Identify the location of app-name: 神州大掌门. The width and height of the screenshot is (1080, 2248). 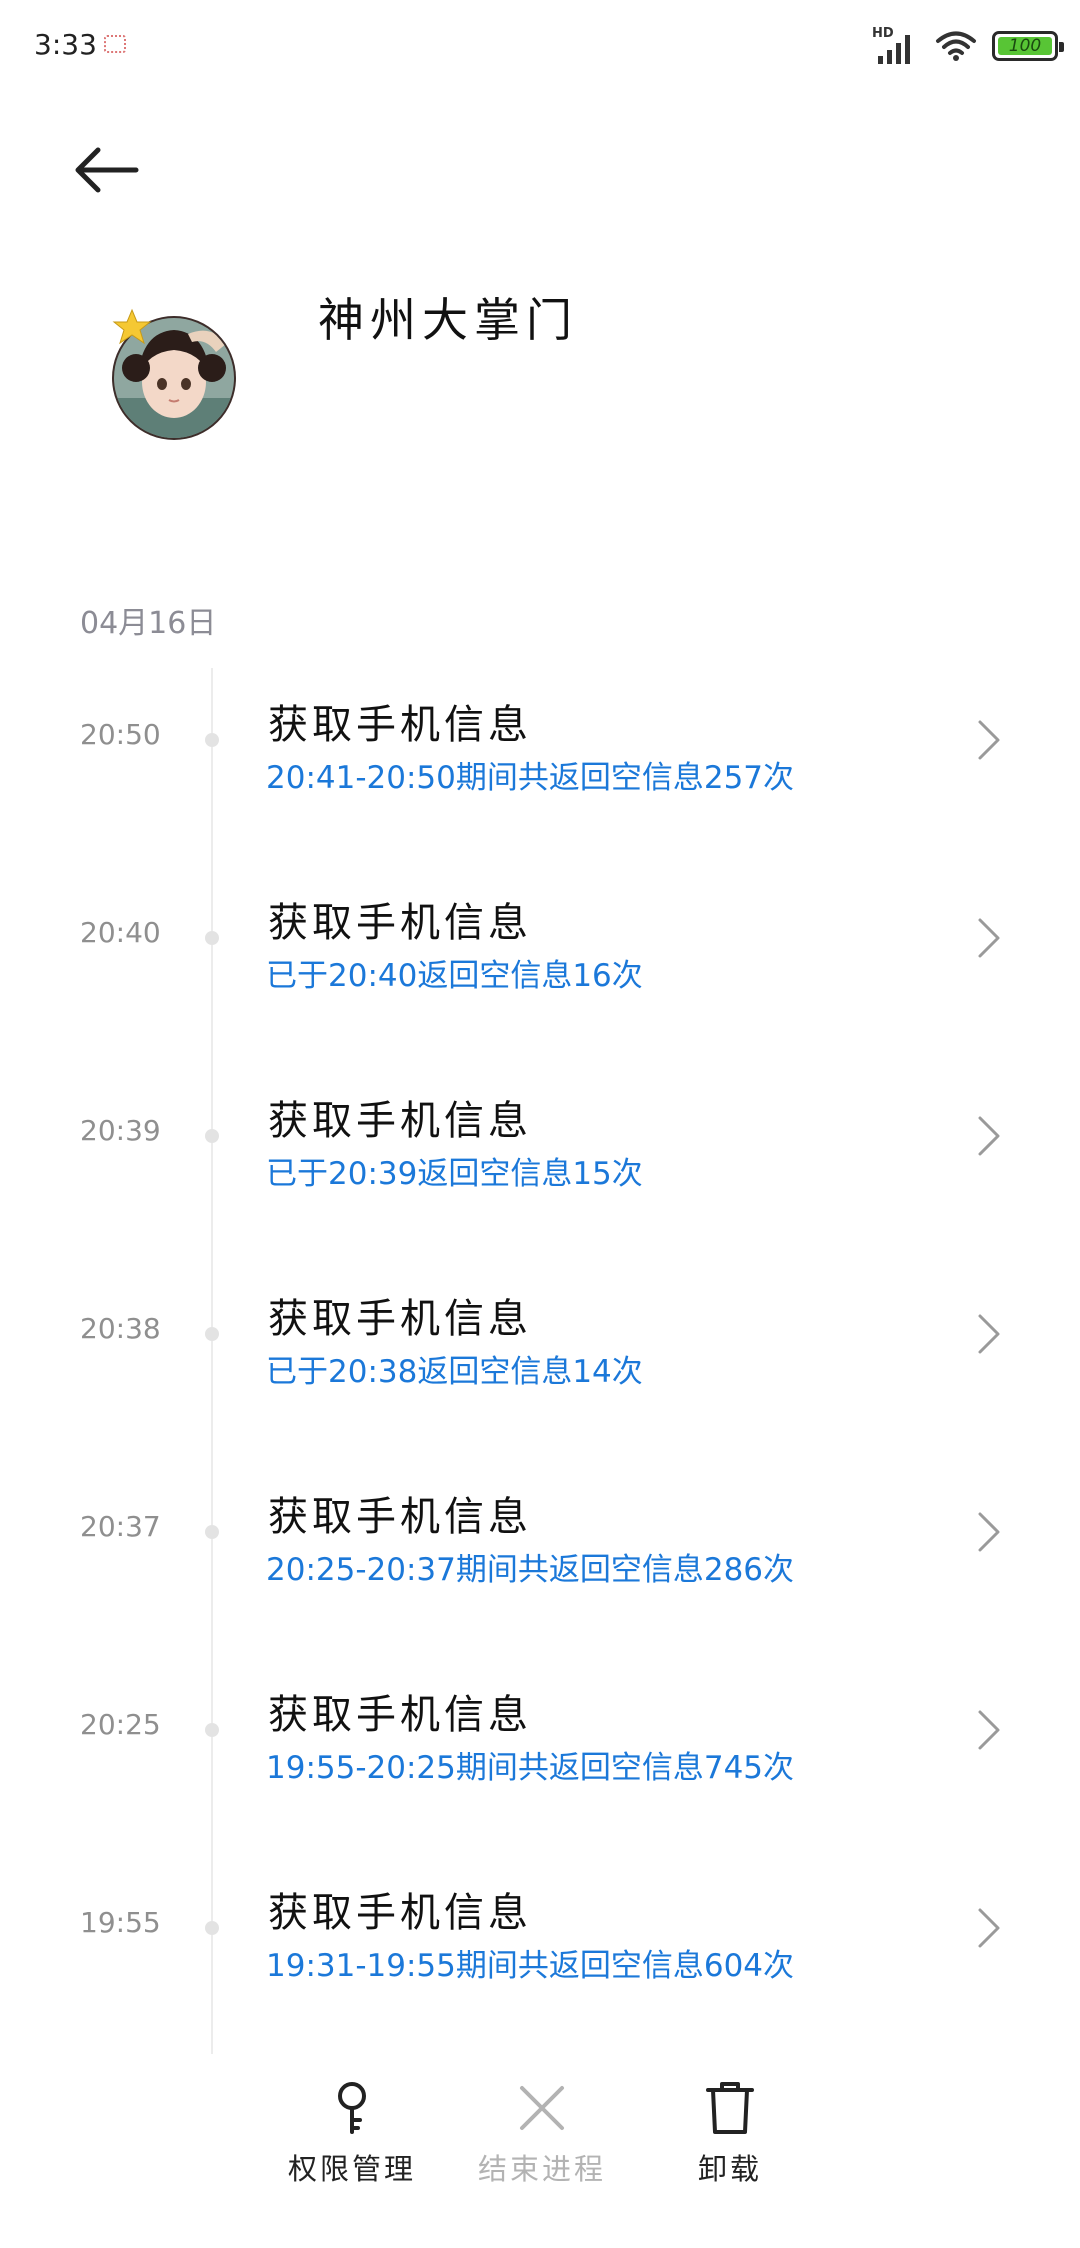
(448, 320).